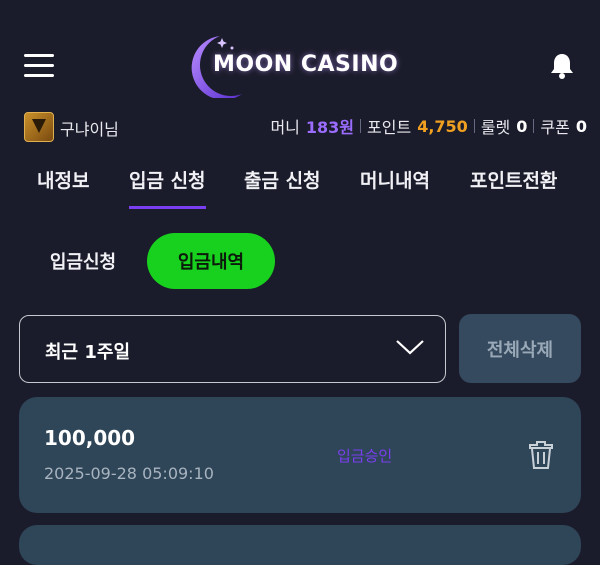  What do you see at coordinates (83, 261) in the screenshot?
I see `subtab-deposit-request: 입금신청` at bounding box center [83, 261].